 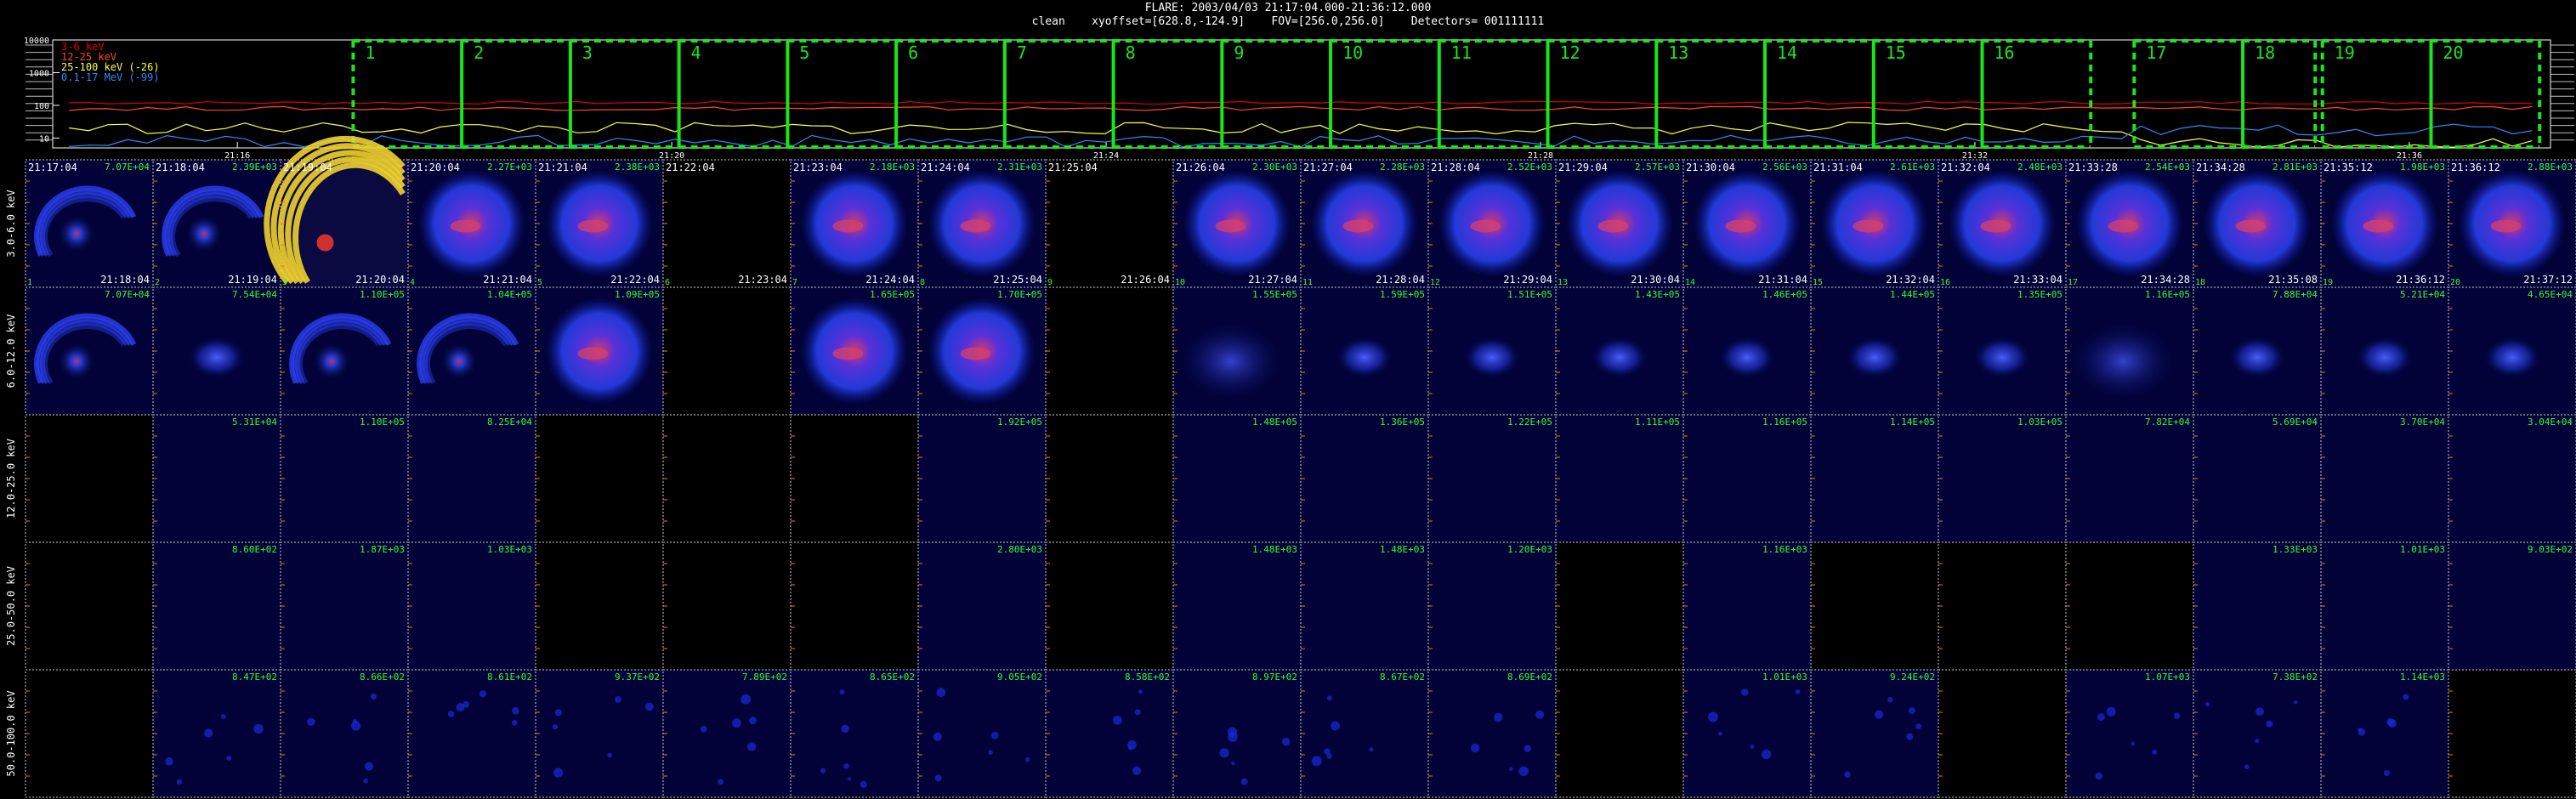 What do you see at coordinates (1583, 167) in the screenshot?
I see `start-time-label: 21:29:04` at bounding box center [1583, 167].